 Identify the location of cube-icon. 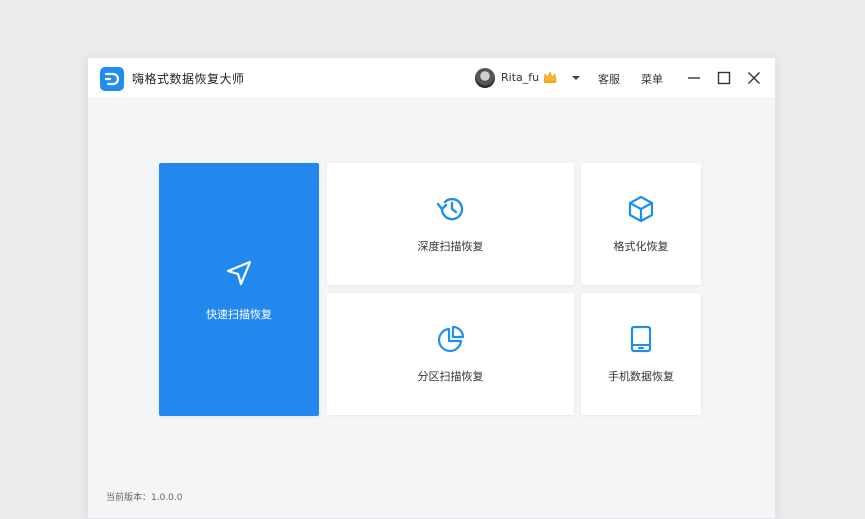
(641, 211).